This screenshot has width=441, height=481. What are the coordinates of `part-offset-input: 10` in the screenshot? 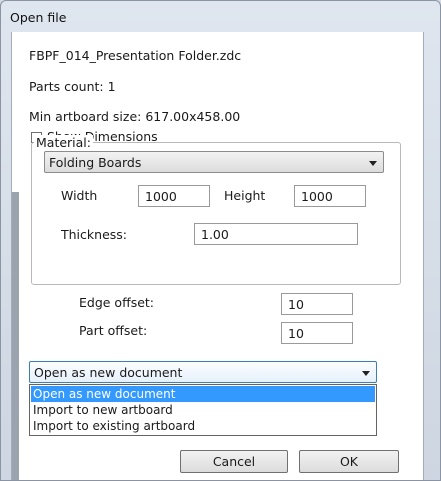 It's located at (317, 333).